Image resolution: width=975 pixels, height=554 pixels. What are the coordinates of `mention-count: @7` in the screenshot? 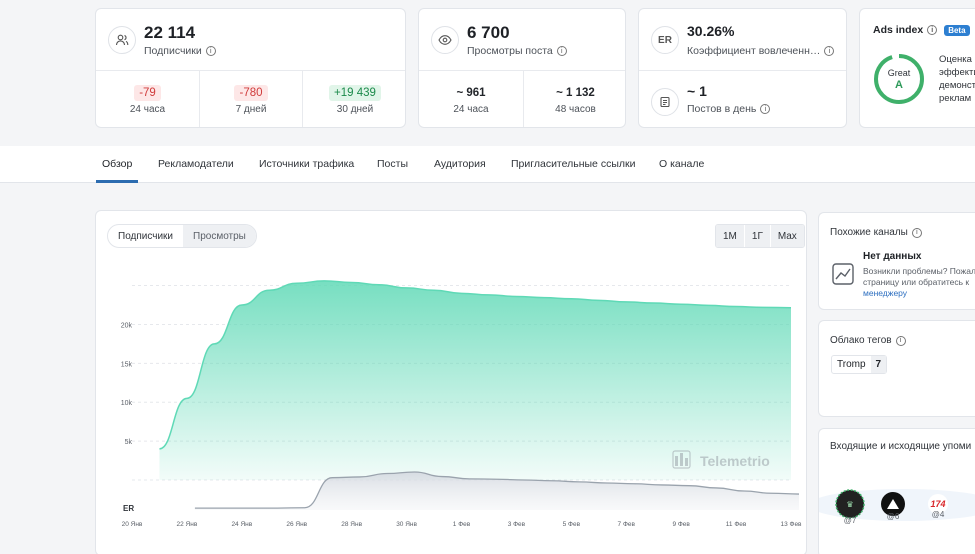 It's located at (850, 520).